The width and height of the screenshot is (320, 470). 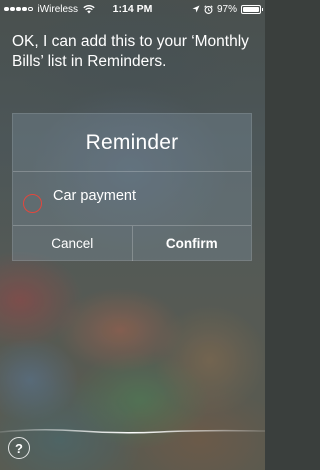 I want to click on battery-icon, so click(x=252, y=9).